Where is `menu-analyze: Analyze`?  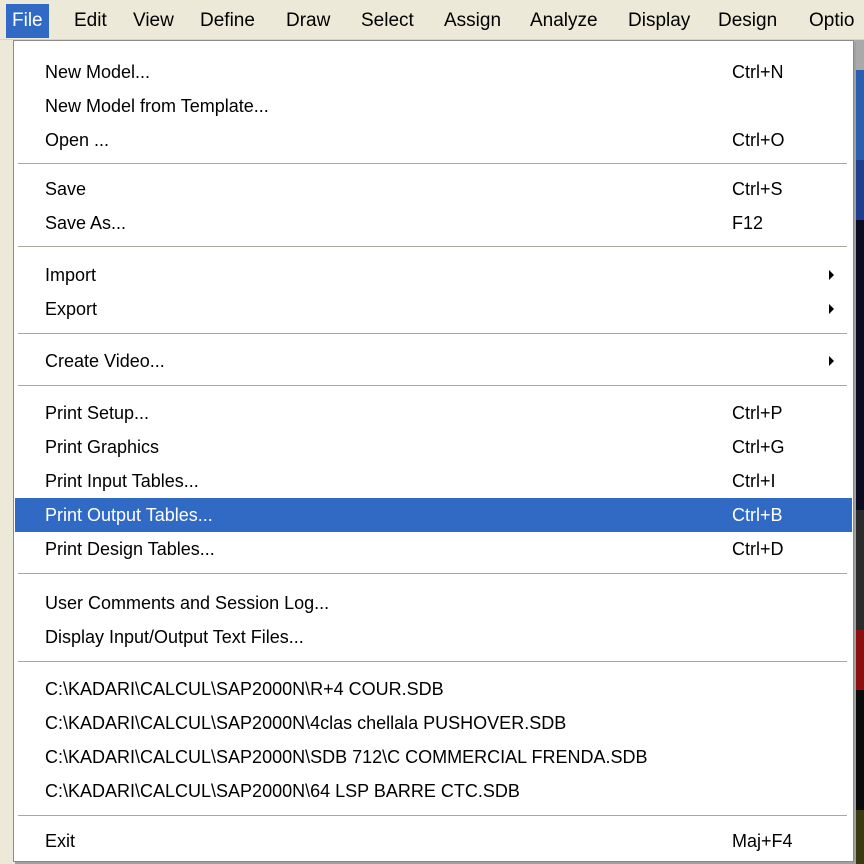
menu-analyze: Analyze is located at coordinates (564, 21).